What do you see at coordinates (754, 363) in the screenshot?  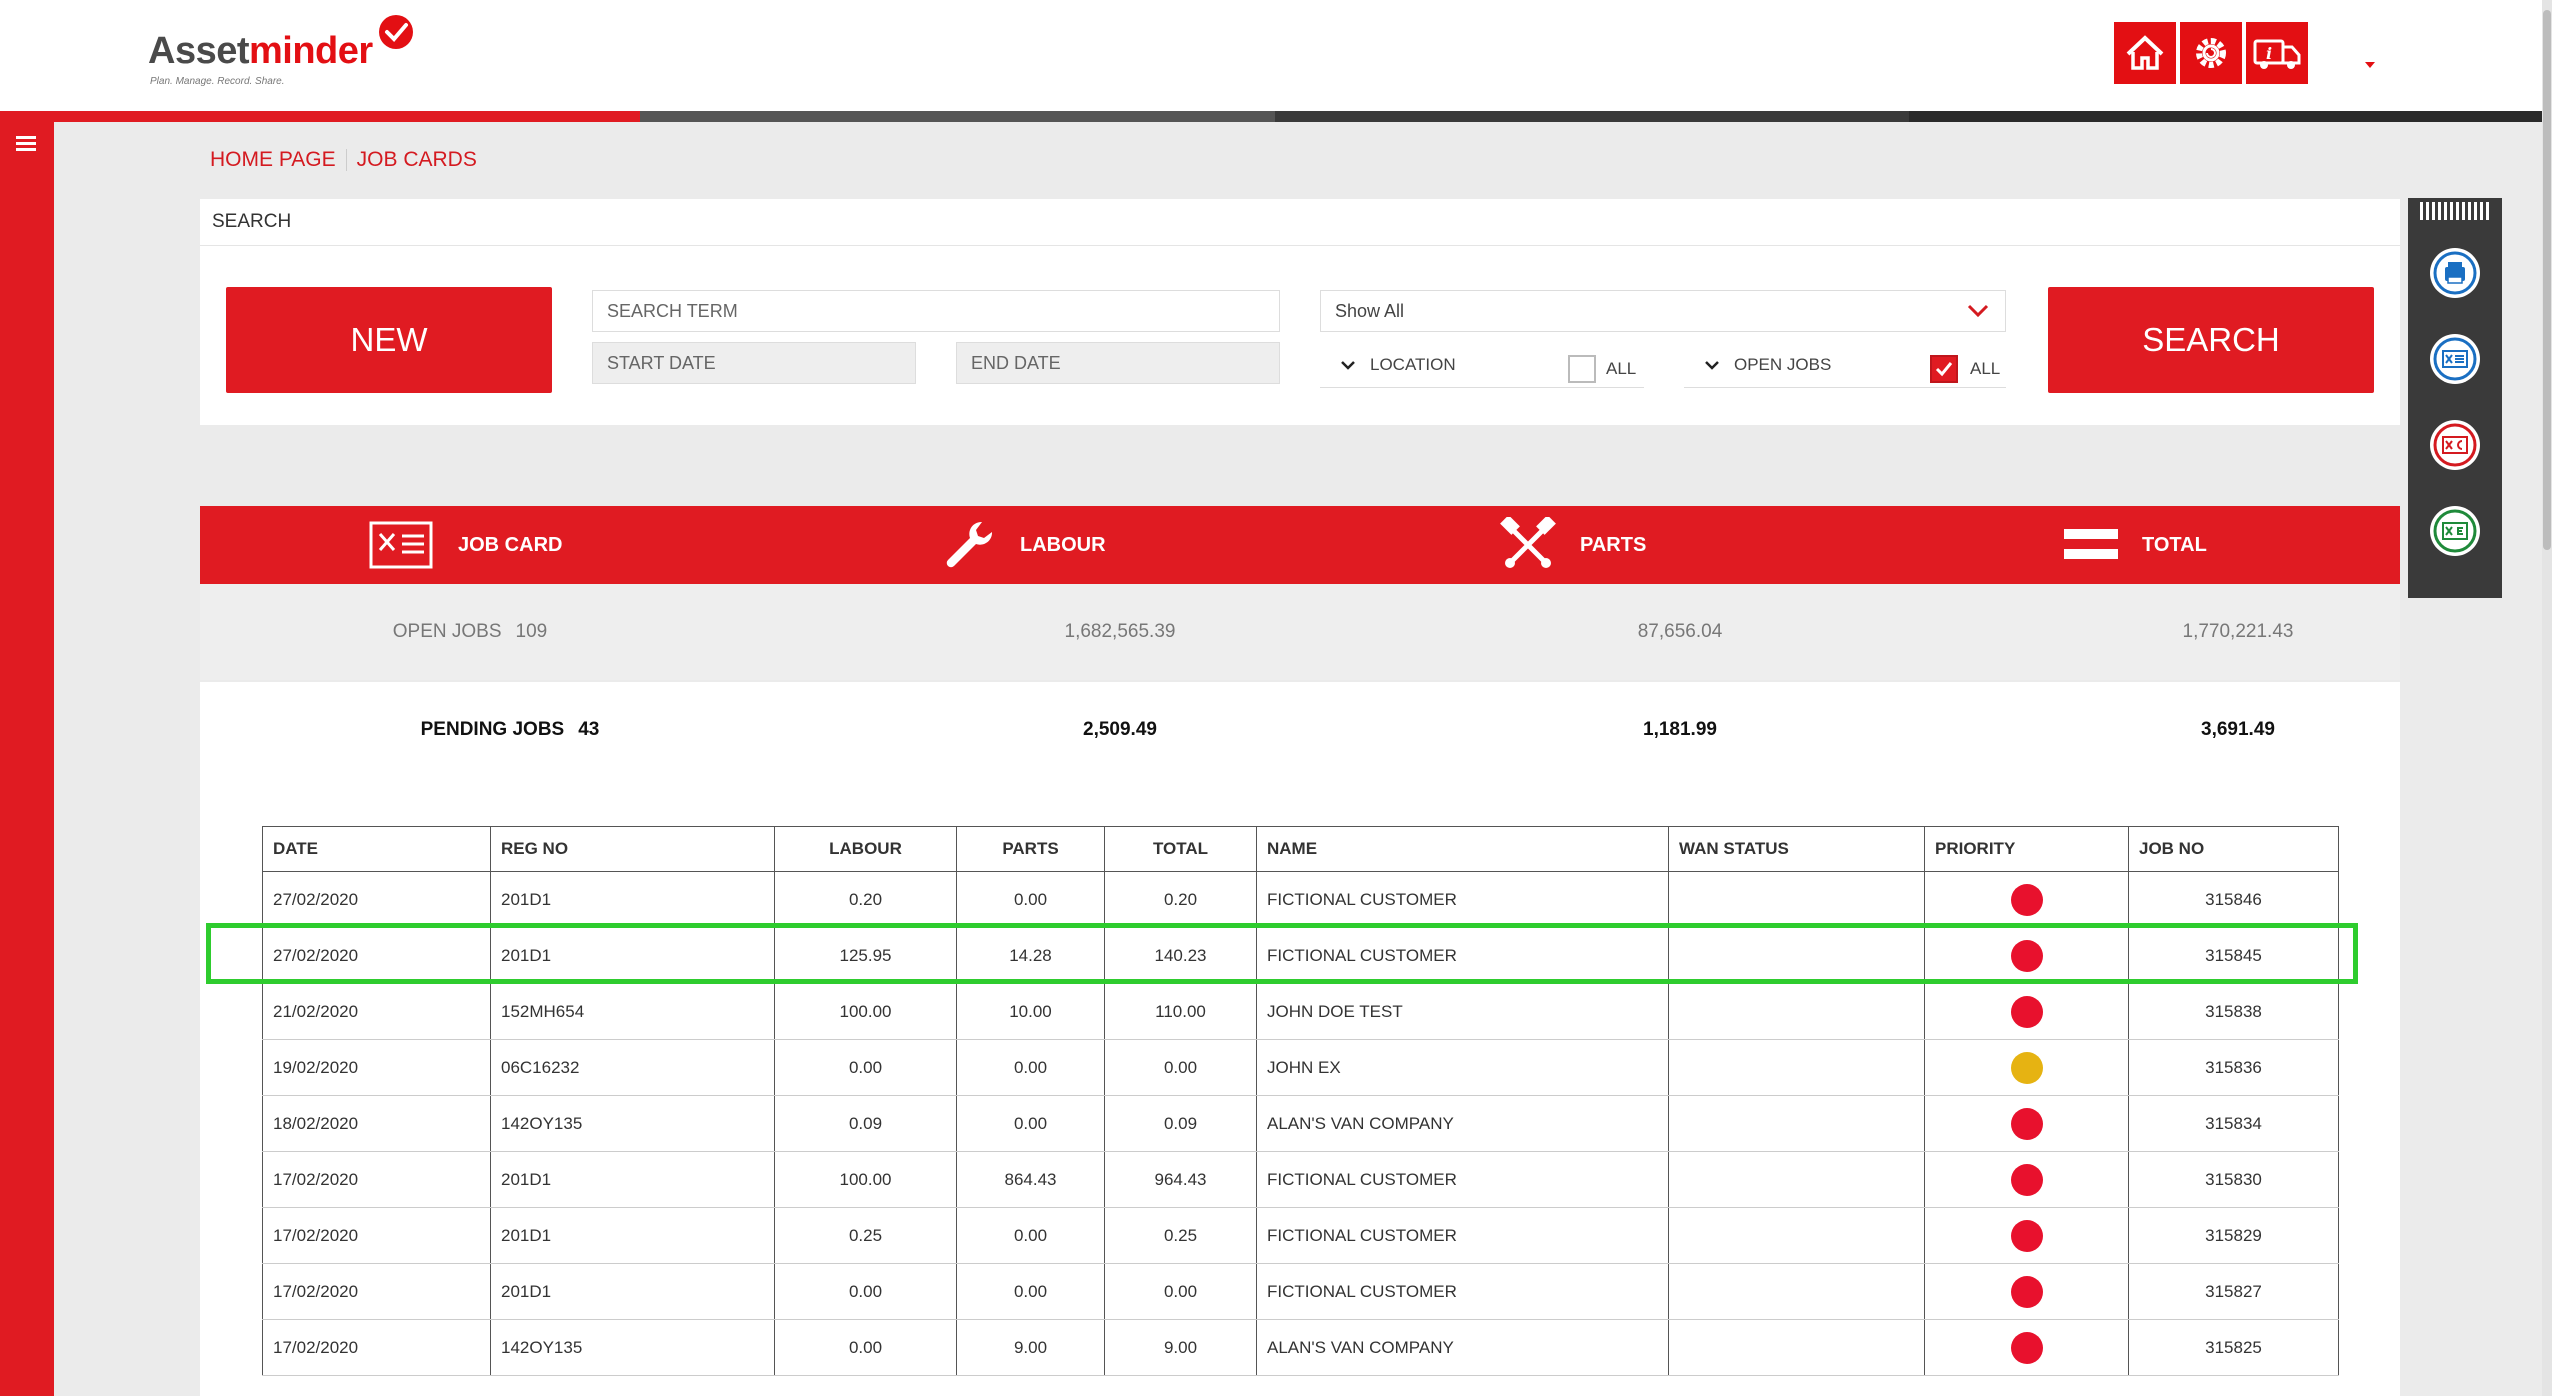 I see `start-date-input: START DATE` at bounding box center [754, 363].